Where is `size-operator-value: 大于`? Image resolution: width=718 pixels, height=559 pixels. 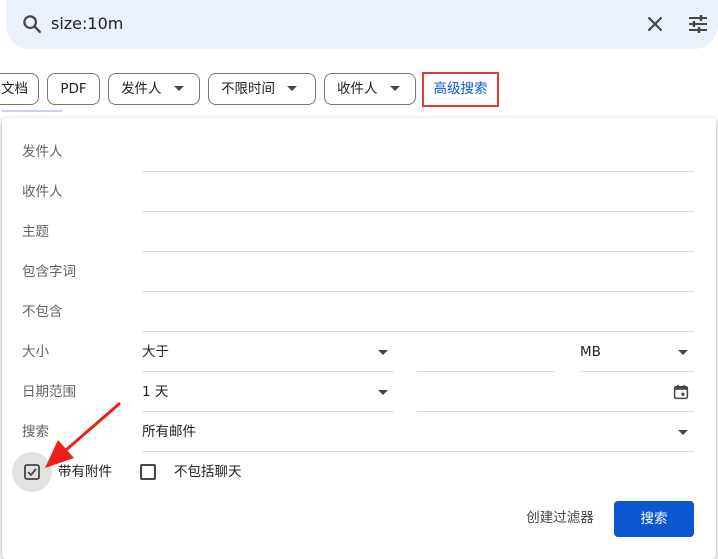
size-operator-value: 大于 is located at coordinates (155, 352).